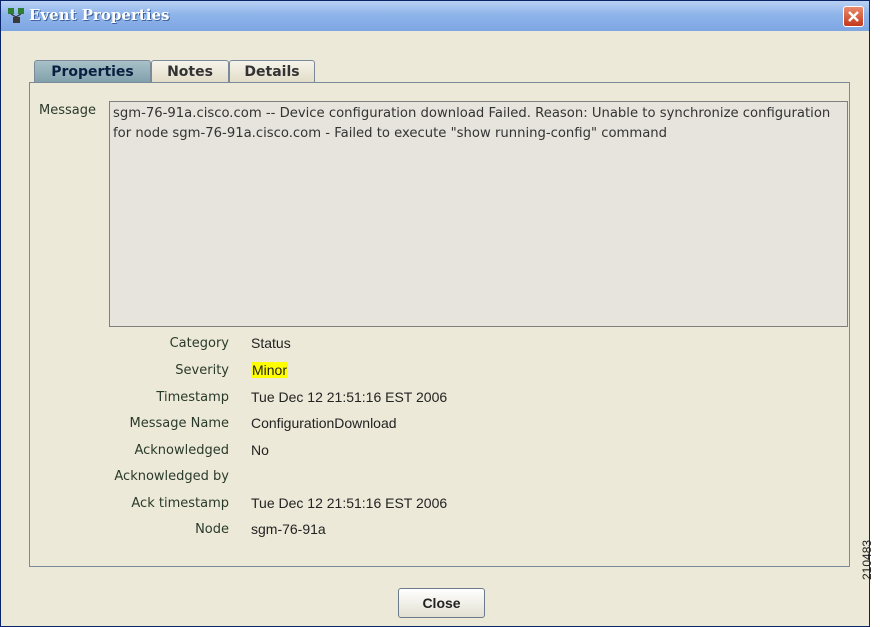  I want to click on message-name-value: ConfigurationDownload, so click(324, 423).